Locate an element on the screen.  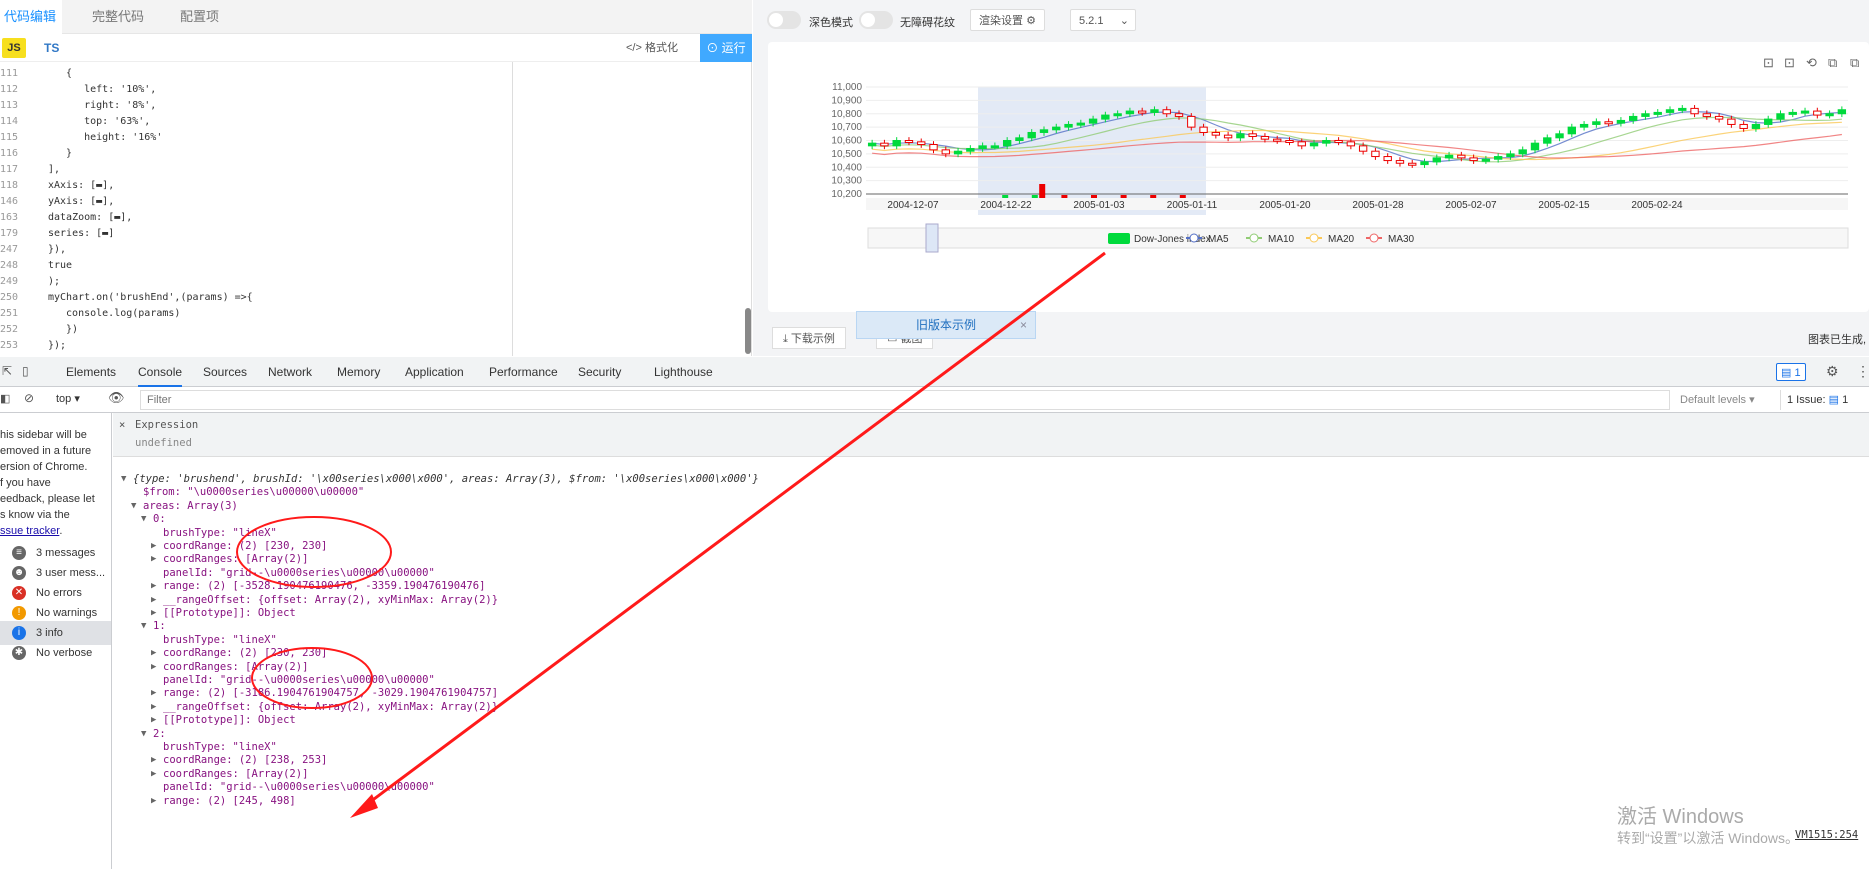
tab-options: 配置项 is located at coordinates (199, 17).